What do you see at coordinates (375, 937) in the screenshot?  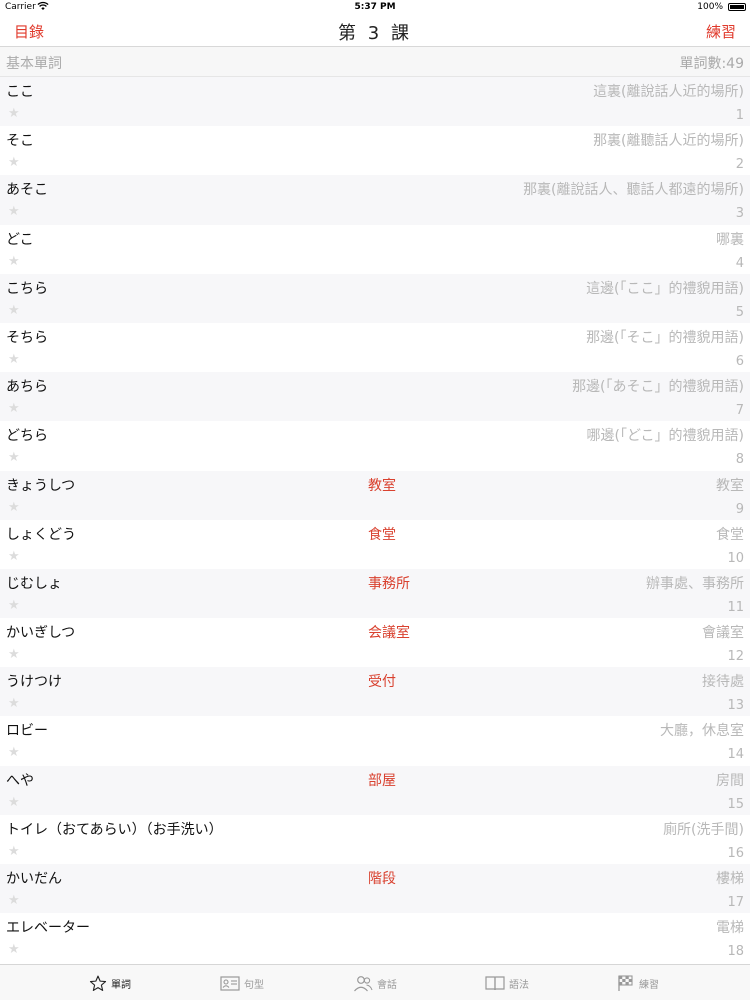 I see `word-row: エレベーター 電梯 ★ 18` at bounding box center [375, 937].